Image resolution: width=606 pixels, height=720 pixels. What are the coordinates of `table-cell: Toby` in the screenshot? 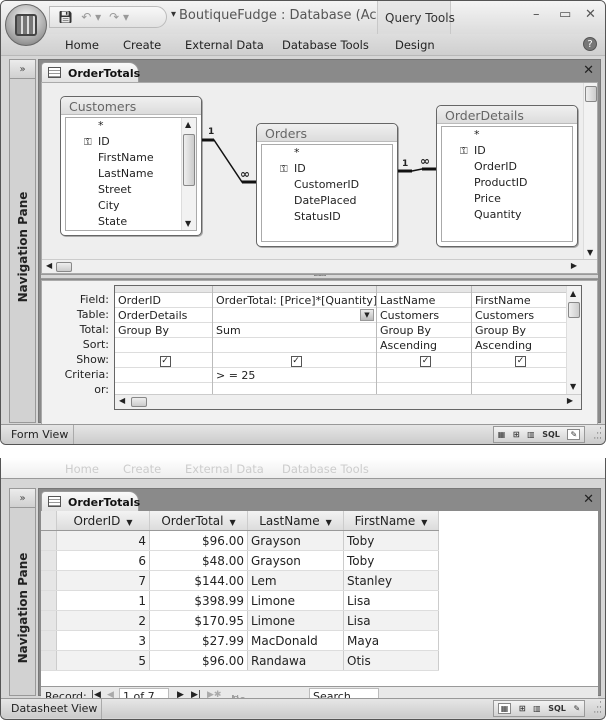 It's located at (391, 540).